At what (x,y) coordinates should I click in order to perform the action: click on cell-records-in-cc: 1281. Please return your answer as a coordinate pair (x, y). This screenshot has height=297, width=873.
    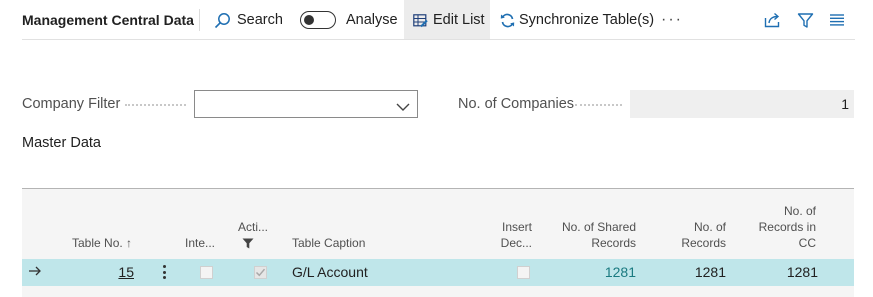
    Looking at the image, I should click on (802, 272).